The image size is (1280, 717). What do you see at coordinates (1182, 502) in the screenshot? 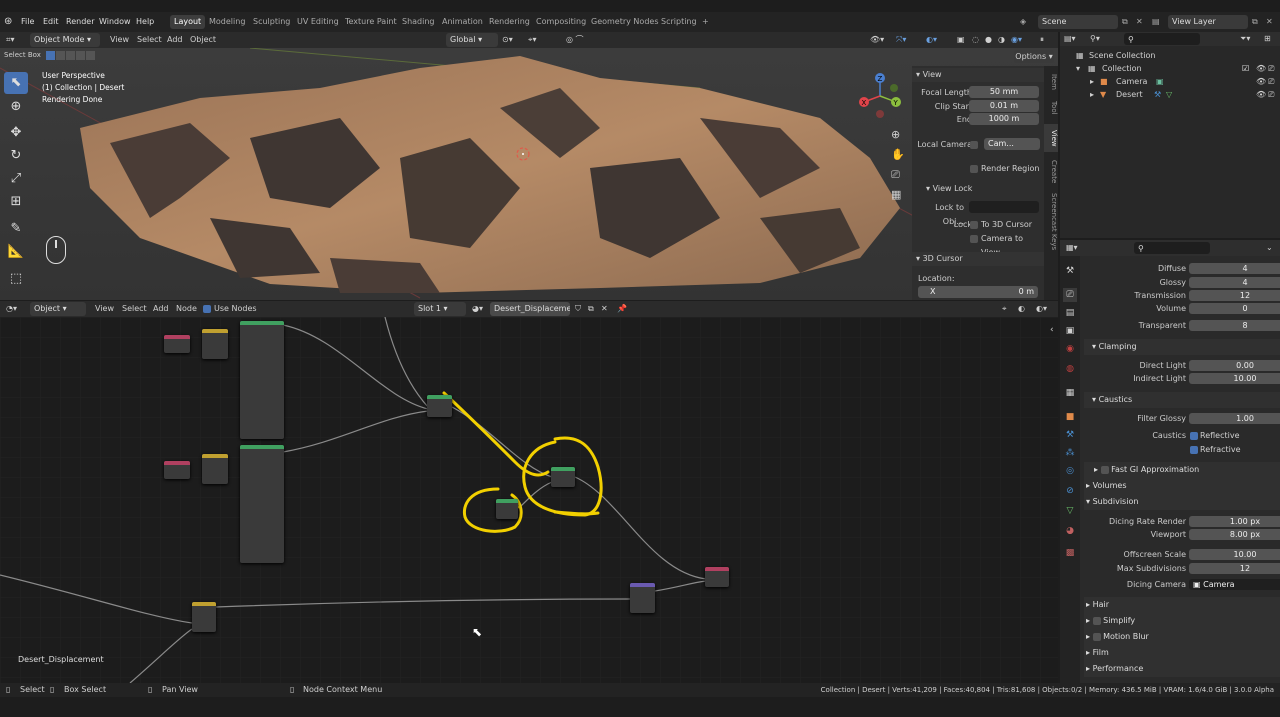
I see `subdivision-header: ▾ Subdivision` at bounding box center [1182, 502].